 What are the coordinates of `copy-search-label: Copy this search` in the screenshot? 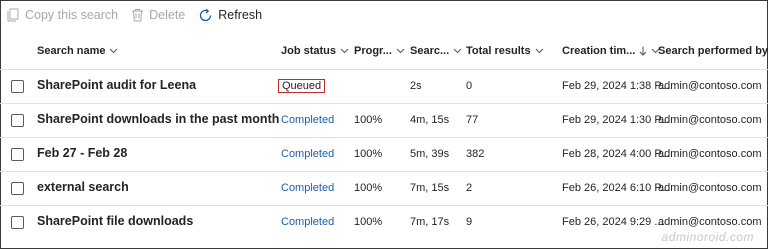 It's located at (72, 15).